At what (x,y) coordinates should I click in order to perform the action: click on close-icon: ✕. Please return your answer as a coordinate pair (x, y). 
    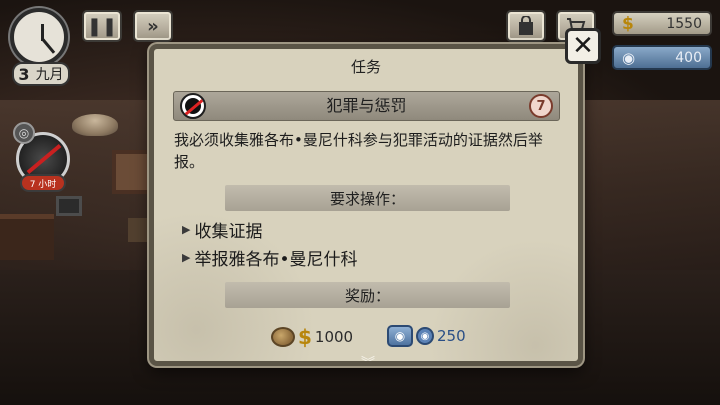
    Looking at the image, I should click on (583, 46).